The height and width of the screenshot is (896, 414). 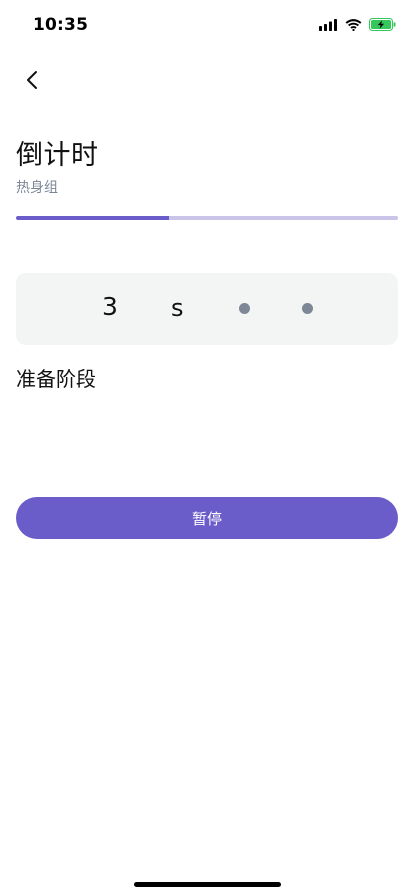 What do you see at coordinates (61, 25) in the screenshot?
I see `status-time: 10:35` at bounding box center [61, 25].